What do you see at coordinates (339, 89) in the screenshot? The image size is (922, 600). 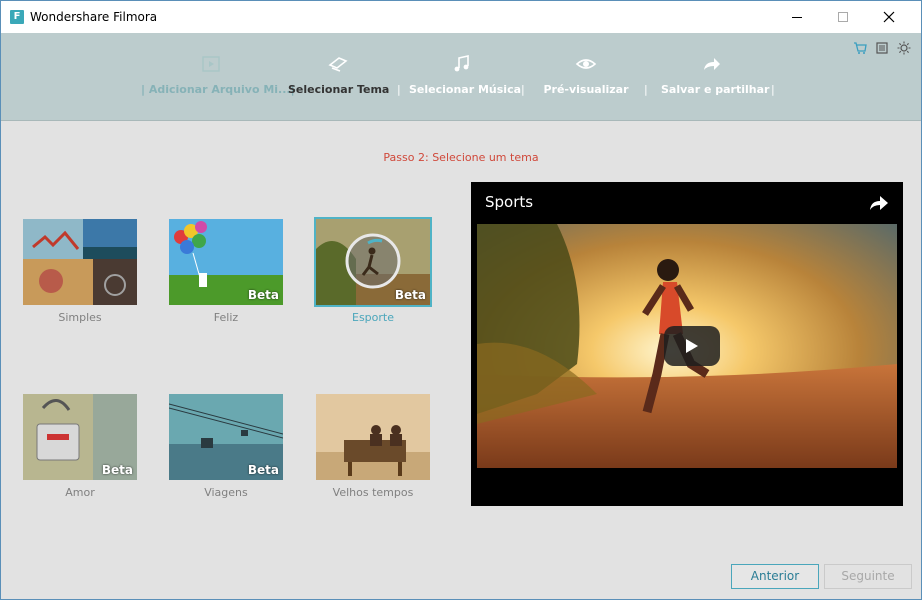 I see `step-label-select-theme: Selecionar Tema` at bounding box center [339, 89].